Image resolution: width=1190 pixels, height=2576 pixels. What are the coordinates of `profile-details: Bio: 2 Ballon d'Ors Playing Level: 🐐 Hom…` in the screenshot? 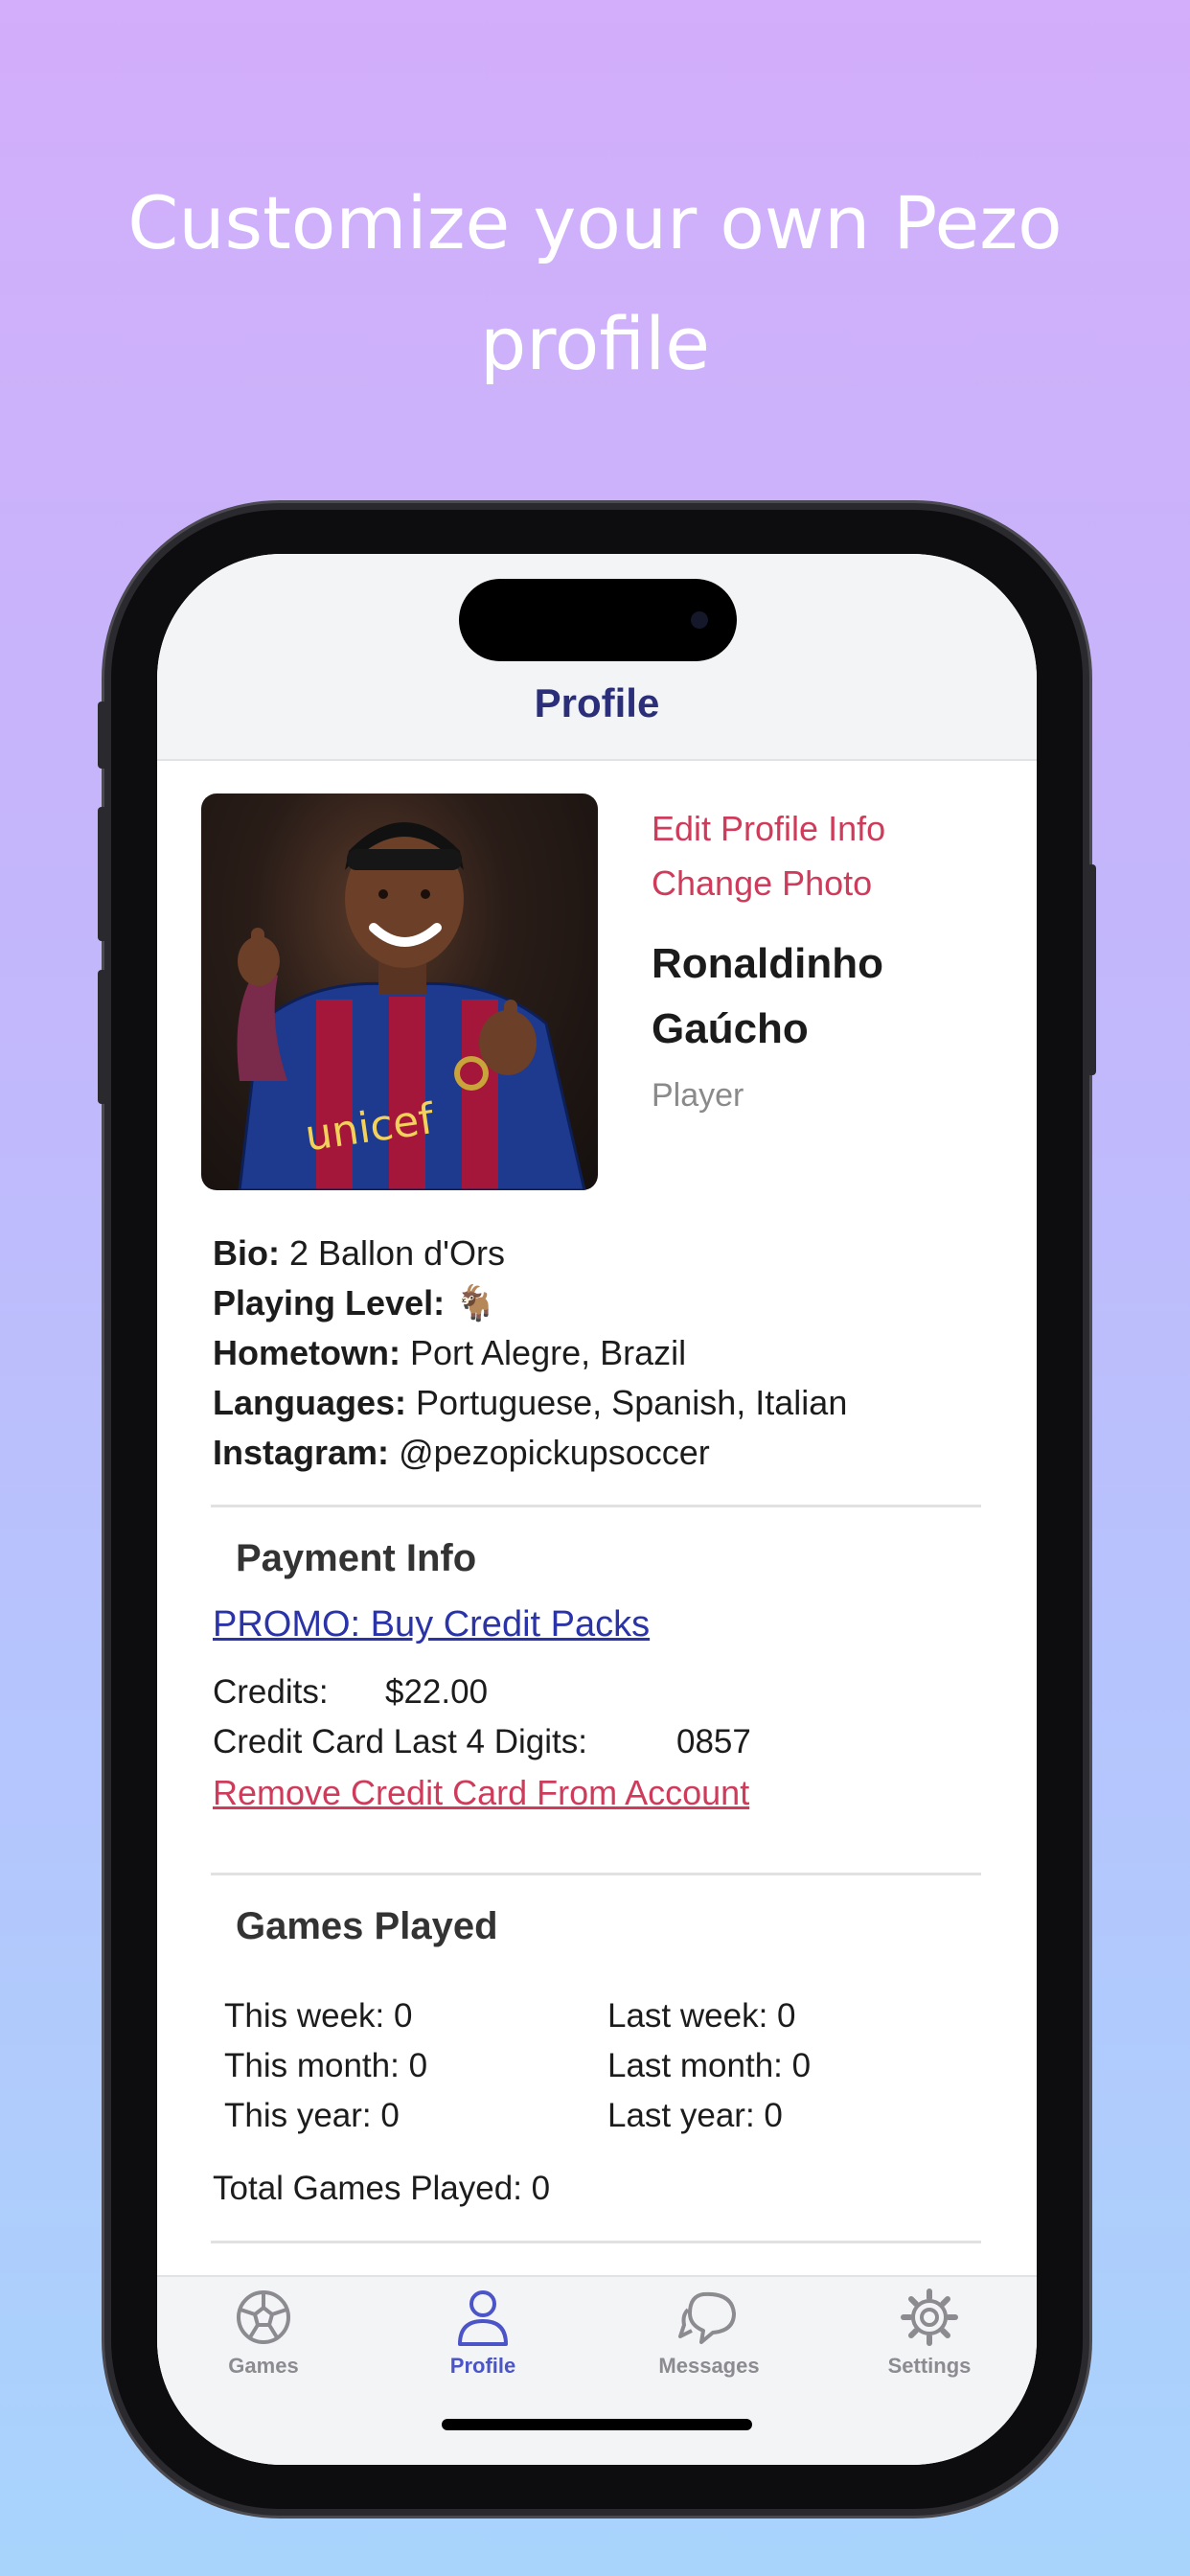 It's located at (606, 1353).